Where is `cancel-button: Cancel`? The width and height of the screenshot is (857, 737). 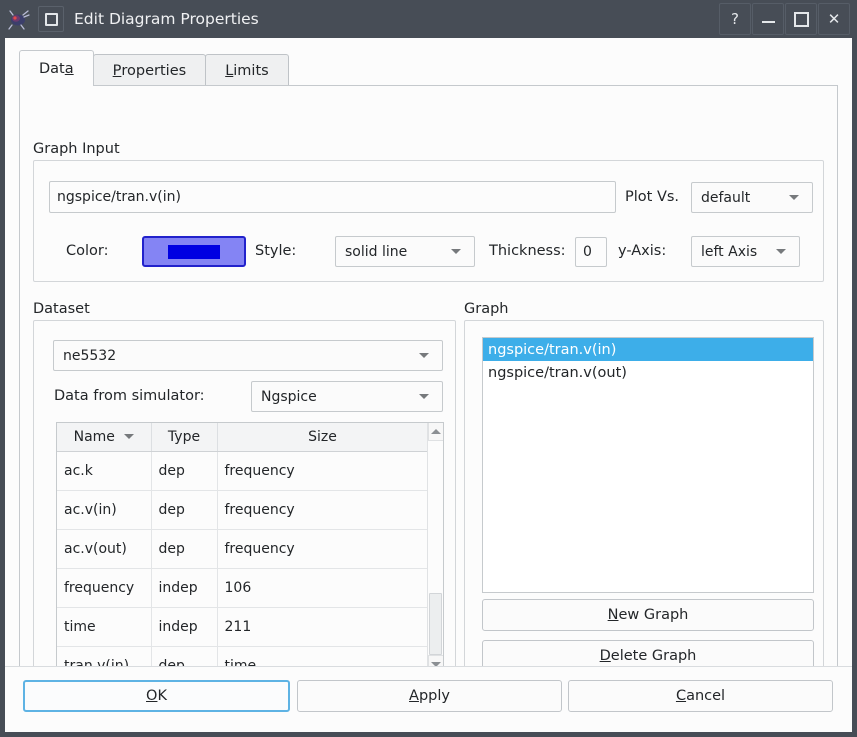
cancel-button: Cancel is located at coordinates (700, 696).